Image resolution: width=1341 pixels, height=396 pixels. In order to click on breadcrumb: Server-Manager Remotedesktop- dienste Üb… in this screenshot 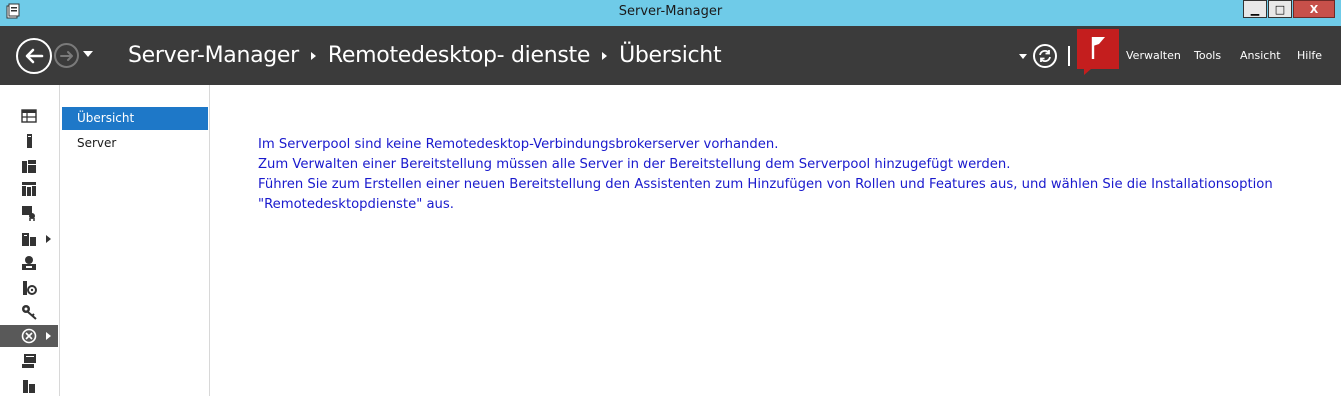, I will do `click(425, 55)`.